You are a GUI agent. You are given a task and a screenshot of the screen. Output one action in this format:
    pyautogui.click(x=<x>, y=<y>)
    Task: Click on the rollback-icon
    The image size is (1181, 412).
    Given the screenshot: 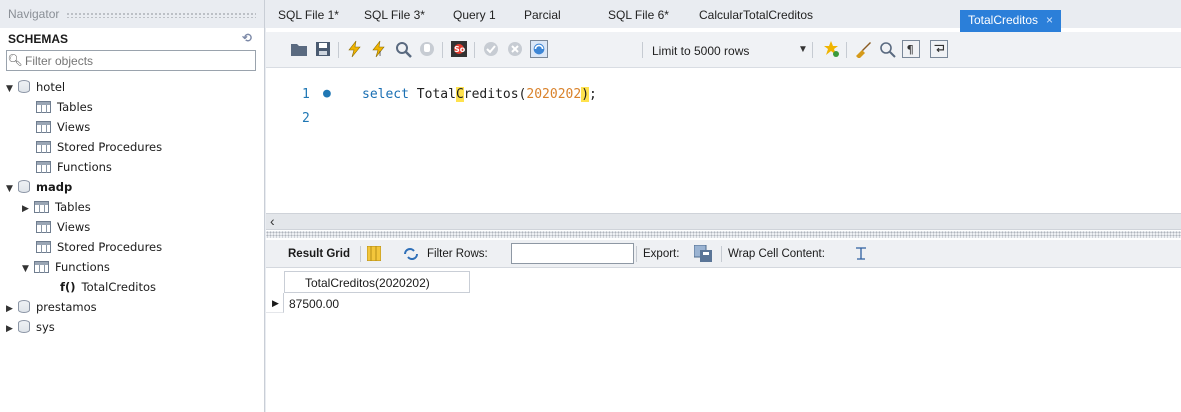 What is the action you would take?
    pyautogui.click(x=515, y=49)
    